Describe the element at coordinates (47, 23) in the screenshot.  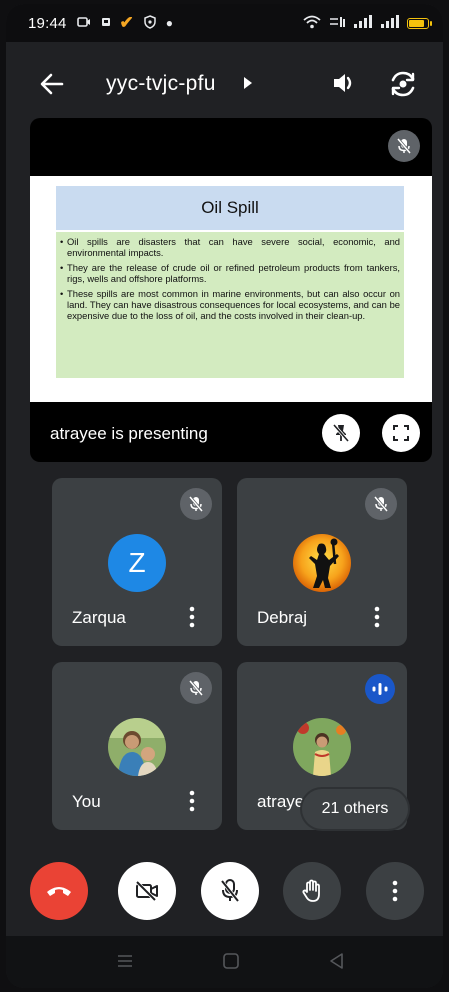
I see `status-time: 19:44` at that location.